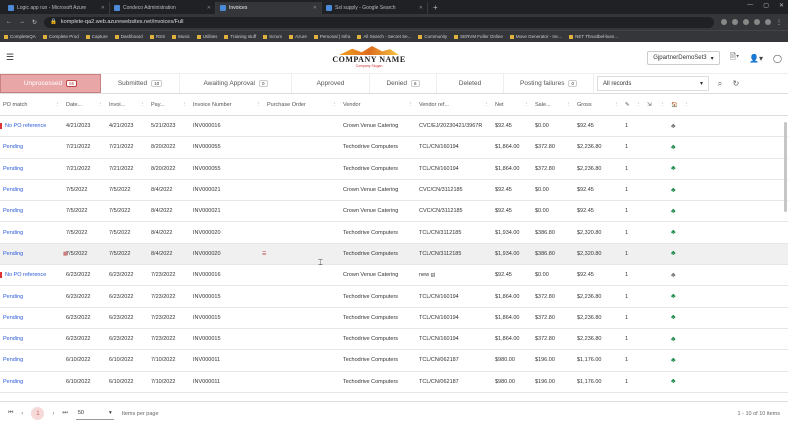 The width and height of the screenshot is (788, 425). I want to click on bookmark-item: SERVM Fuller Online, so click(478, 36).